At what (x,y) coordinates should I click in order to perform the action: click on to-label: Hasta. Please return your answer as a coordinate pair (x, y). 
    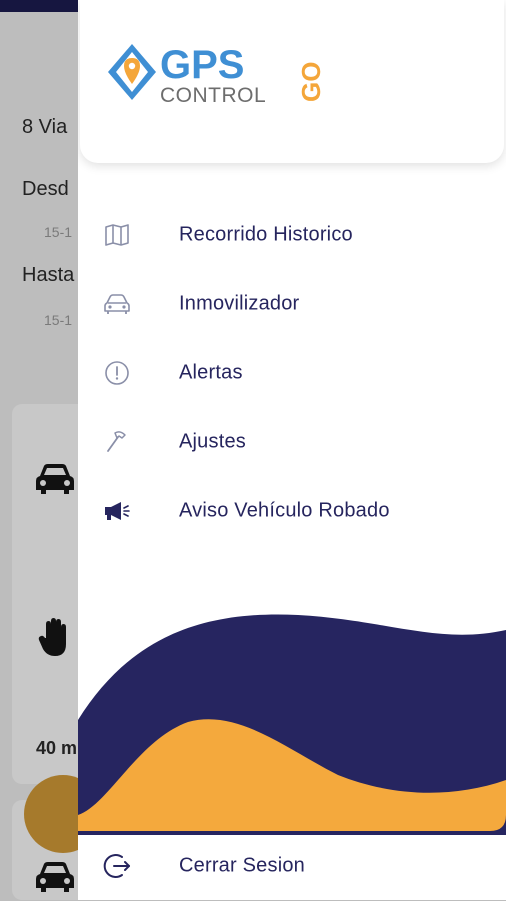
    Looking at the image, I should click on (48, 275).